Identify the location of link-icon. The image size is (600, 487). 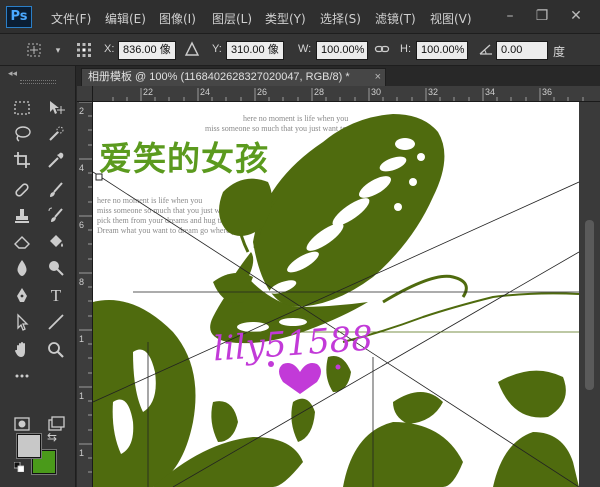
(382, 51).